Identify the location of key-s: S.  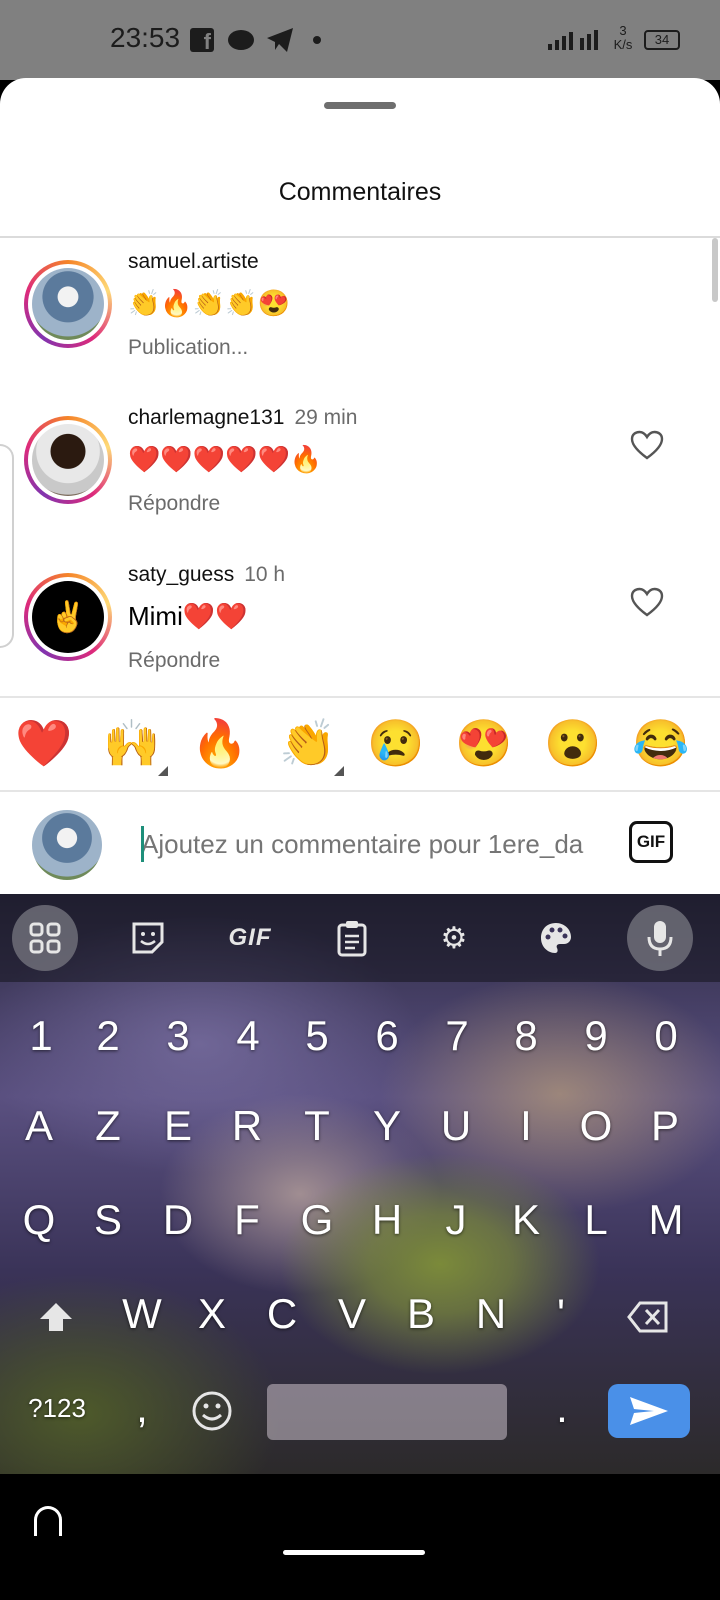
(108, 1220).